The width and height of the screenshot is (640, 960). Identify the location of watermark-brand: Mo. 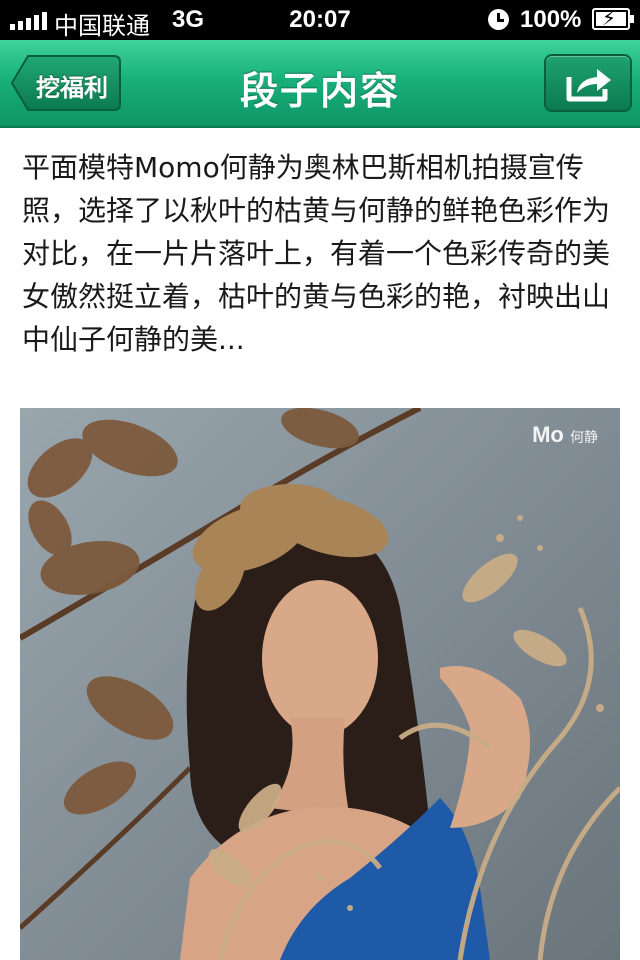
(548, 434).